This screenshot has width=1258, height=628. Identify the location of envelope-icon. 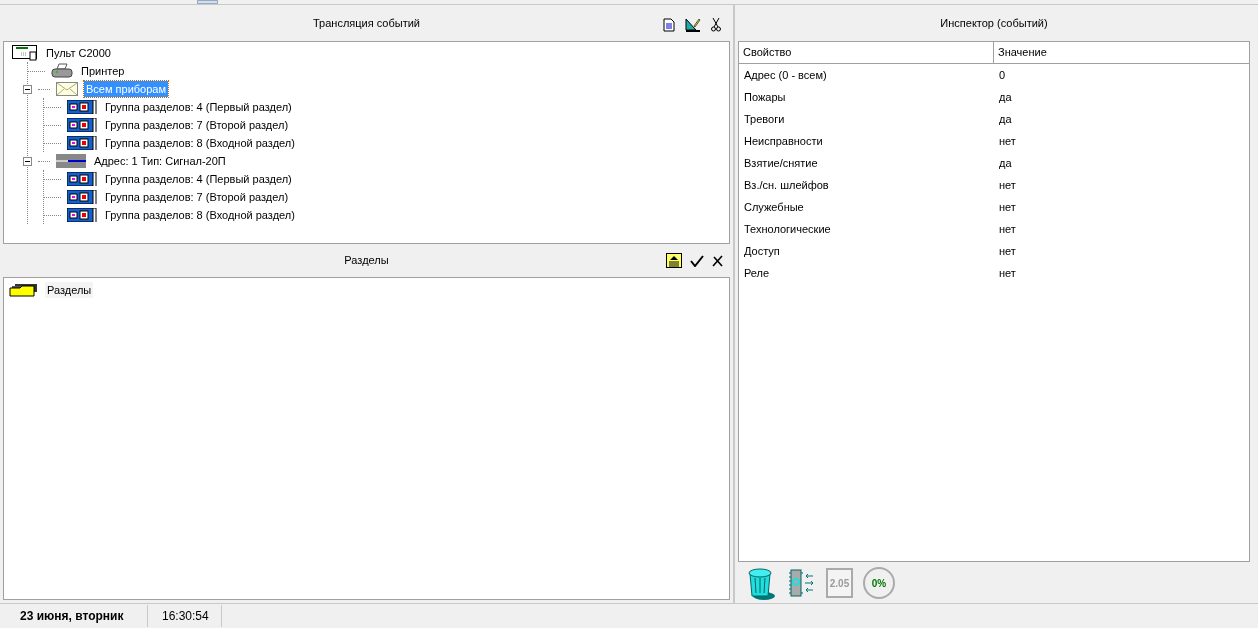
(67, 89).